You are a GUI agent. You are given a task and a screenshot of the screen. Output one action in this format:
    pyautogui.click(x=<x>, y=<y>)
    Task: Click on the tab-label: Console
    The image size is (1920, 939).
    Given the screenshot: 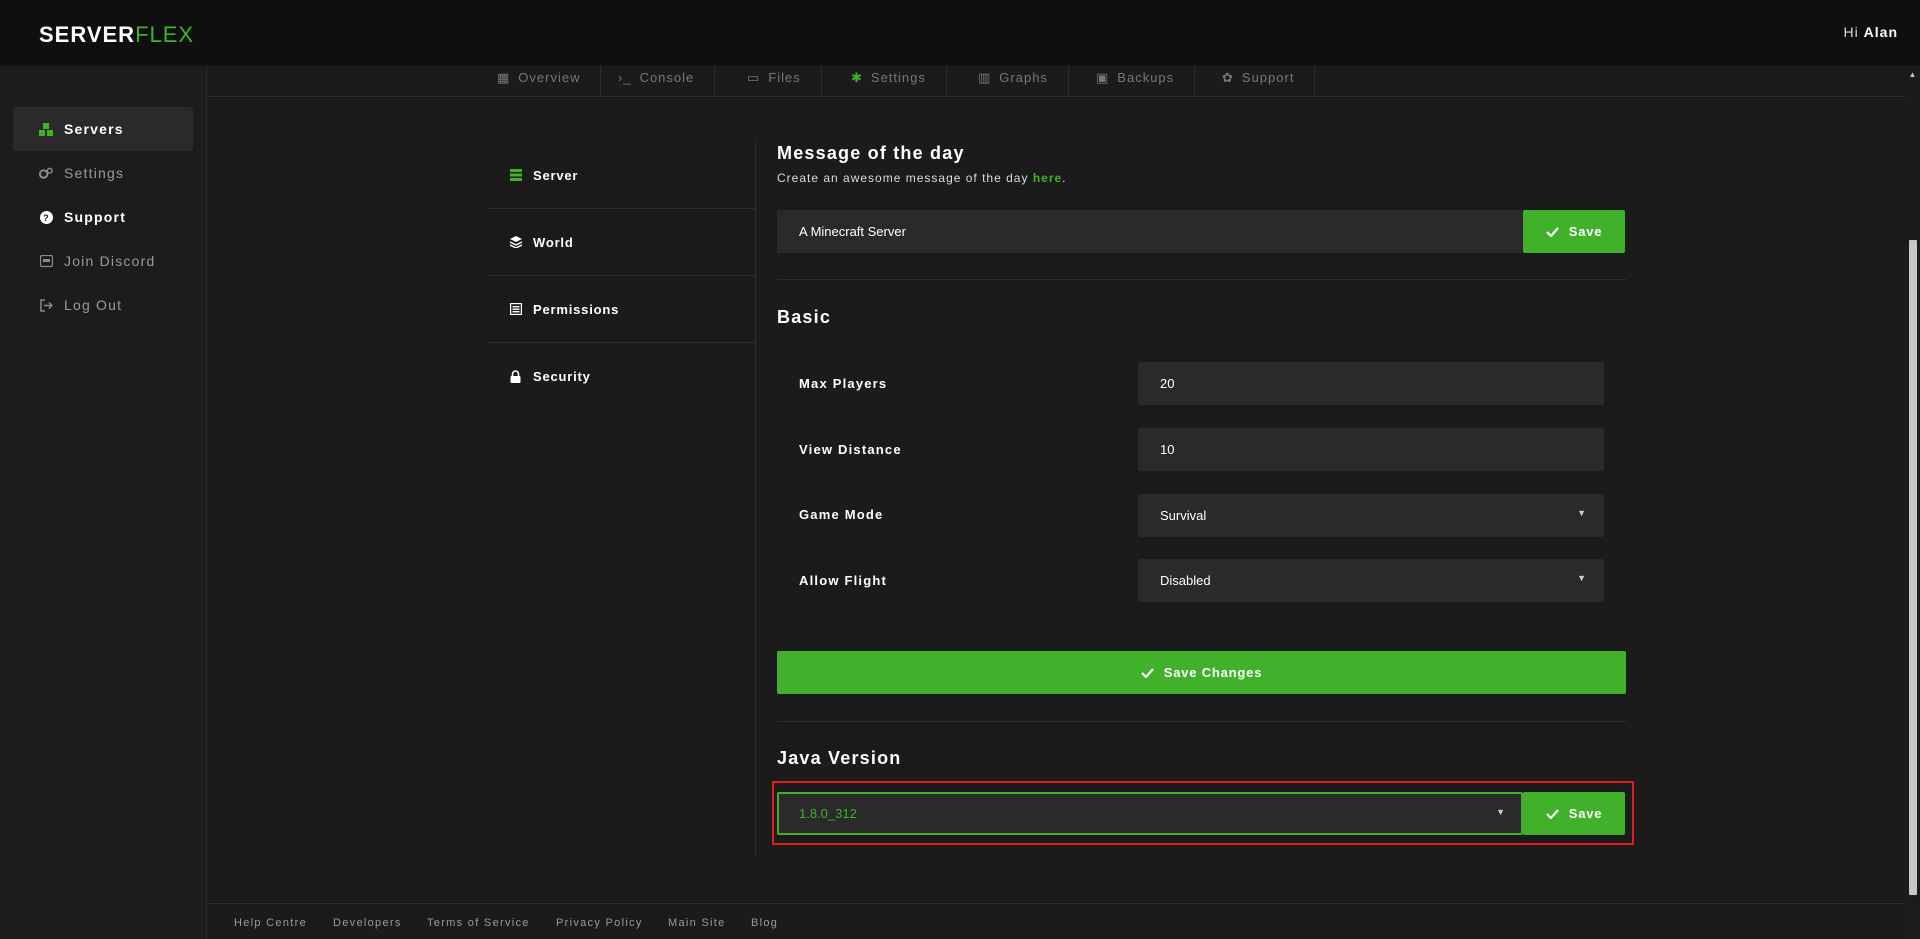 What is the action you would take?
    pyautogui.click(x=667, y=77)
    